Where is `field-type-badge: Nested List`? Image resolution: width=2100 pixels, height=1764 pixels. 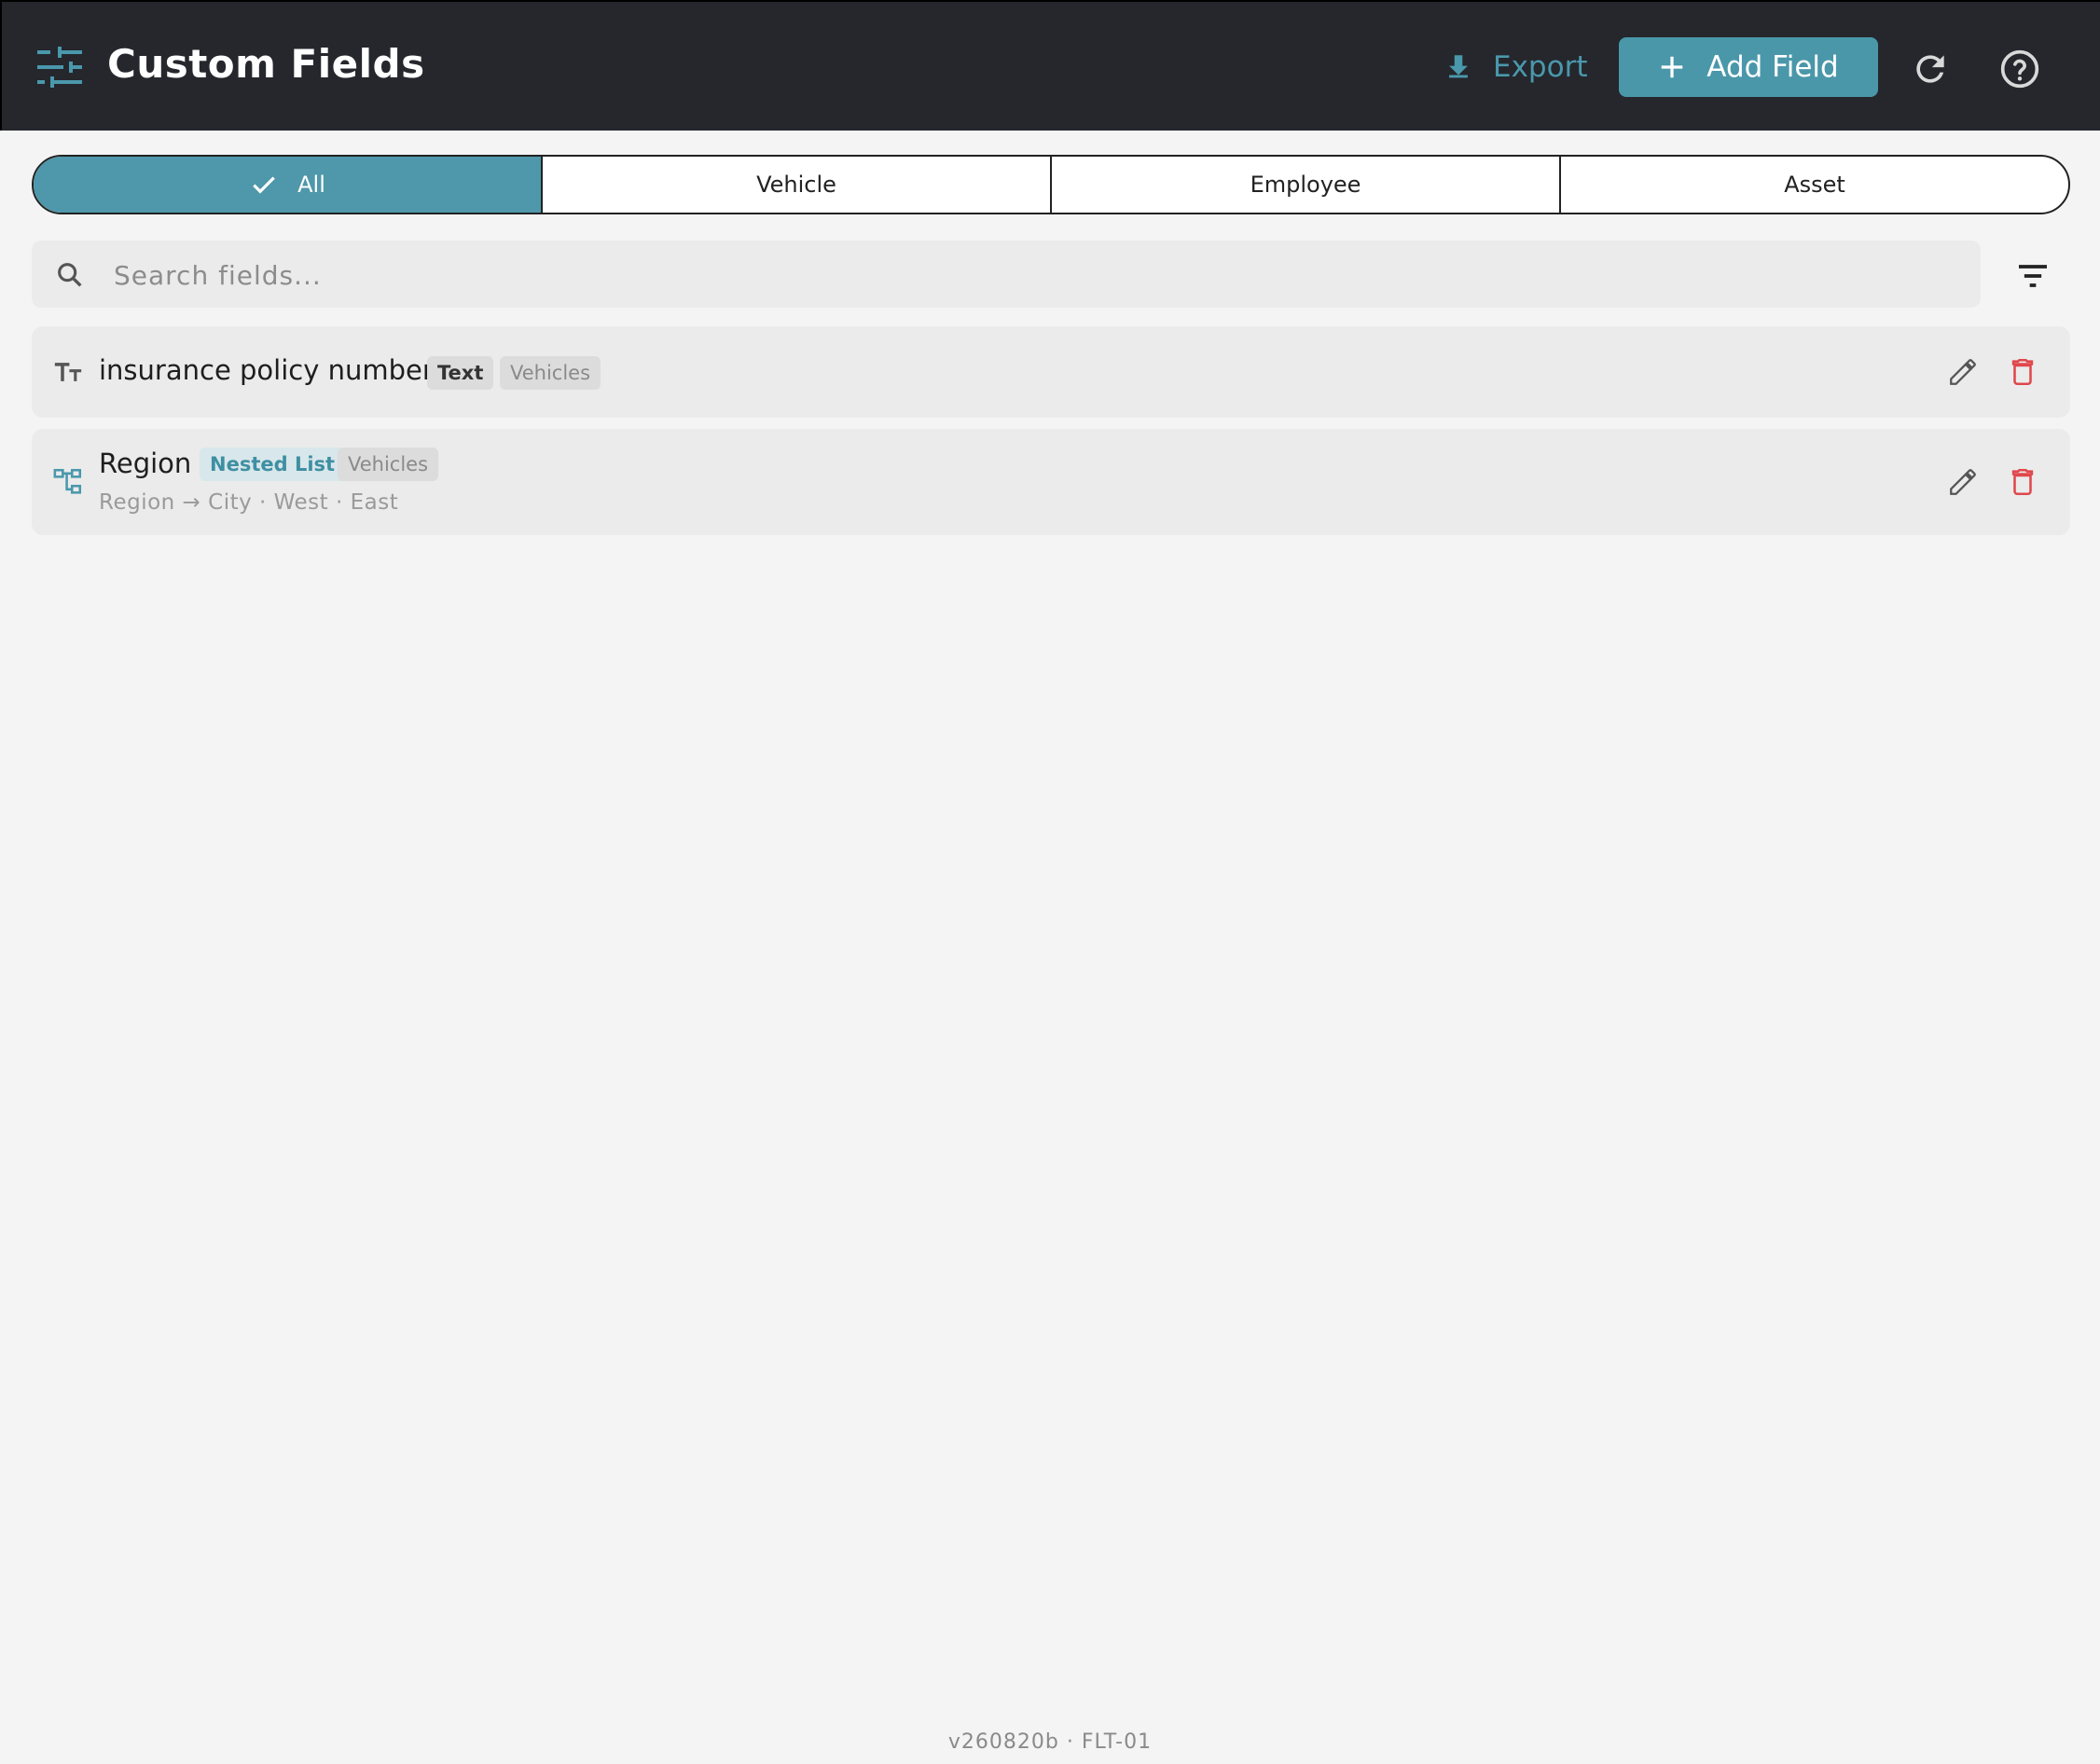
field-type-badge: Nested List is located at coordinates (273, 464).